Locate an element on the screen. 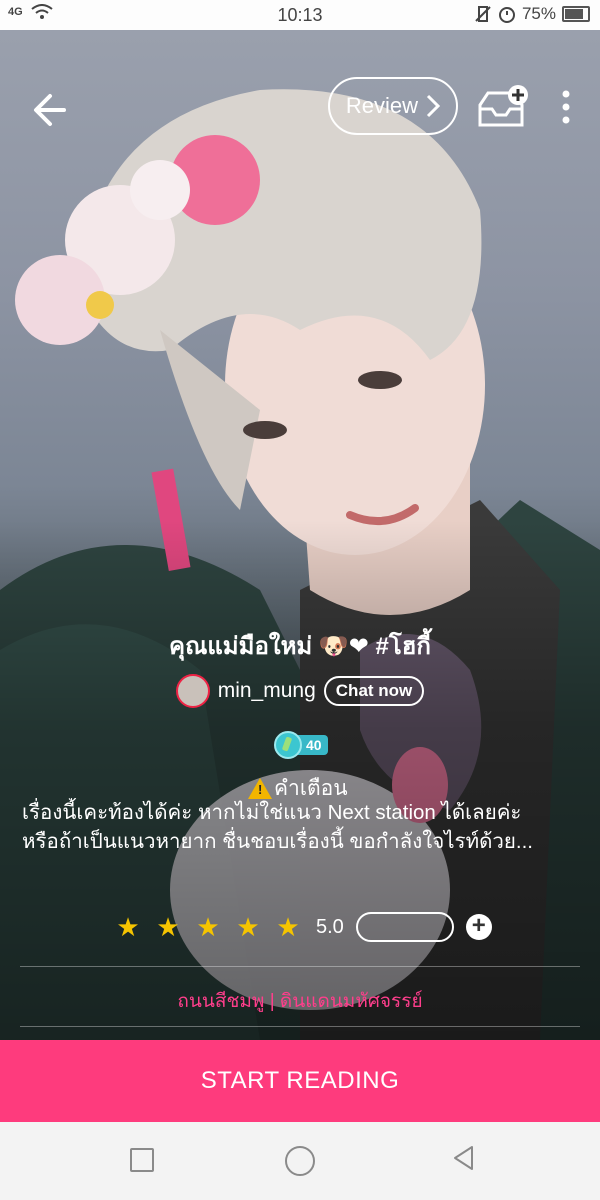  system-nav-bar is located at coordinates (300, 1161).